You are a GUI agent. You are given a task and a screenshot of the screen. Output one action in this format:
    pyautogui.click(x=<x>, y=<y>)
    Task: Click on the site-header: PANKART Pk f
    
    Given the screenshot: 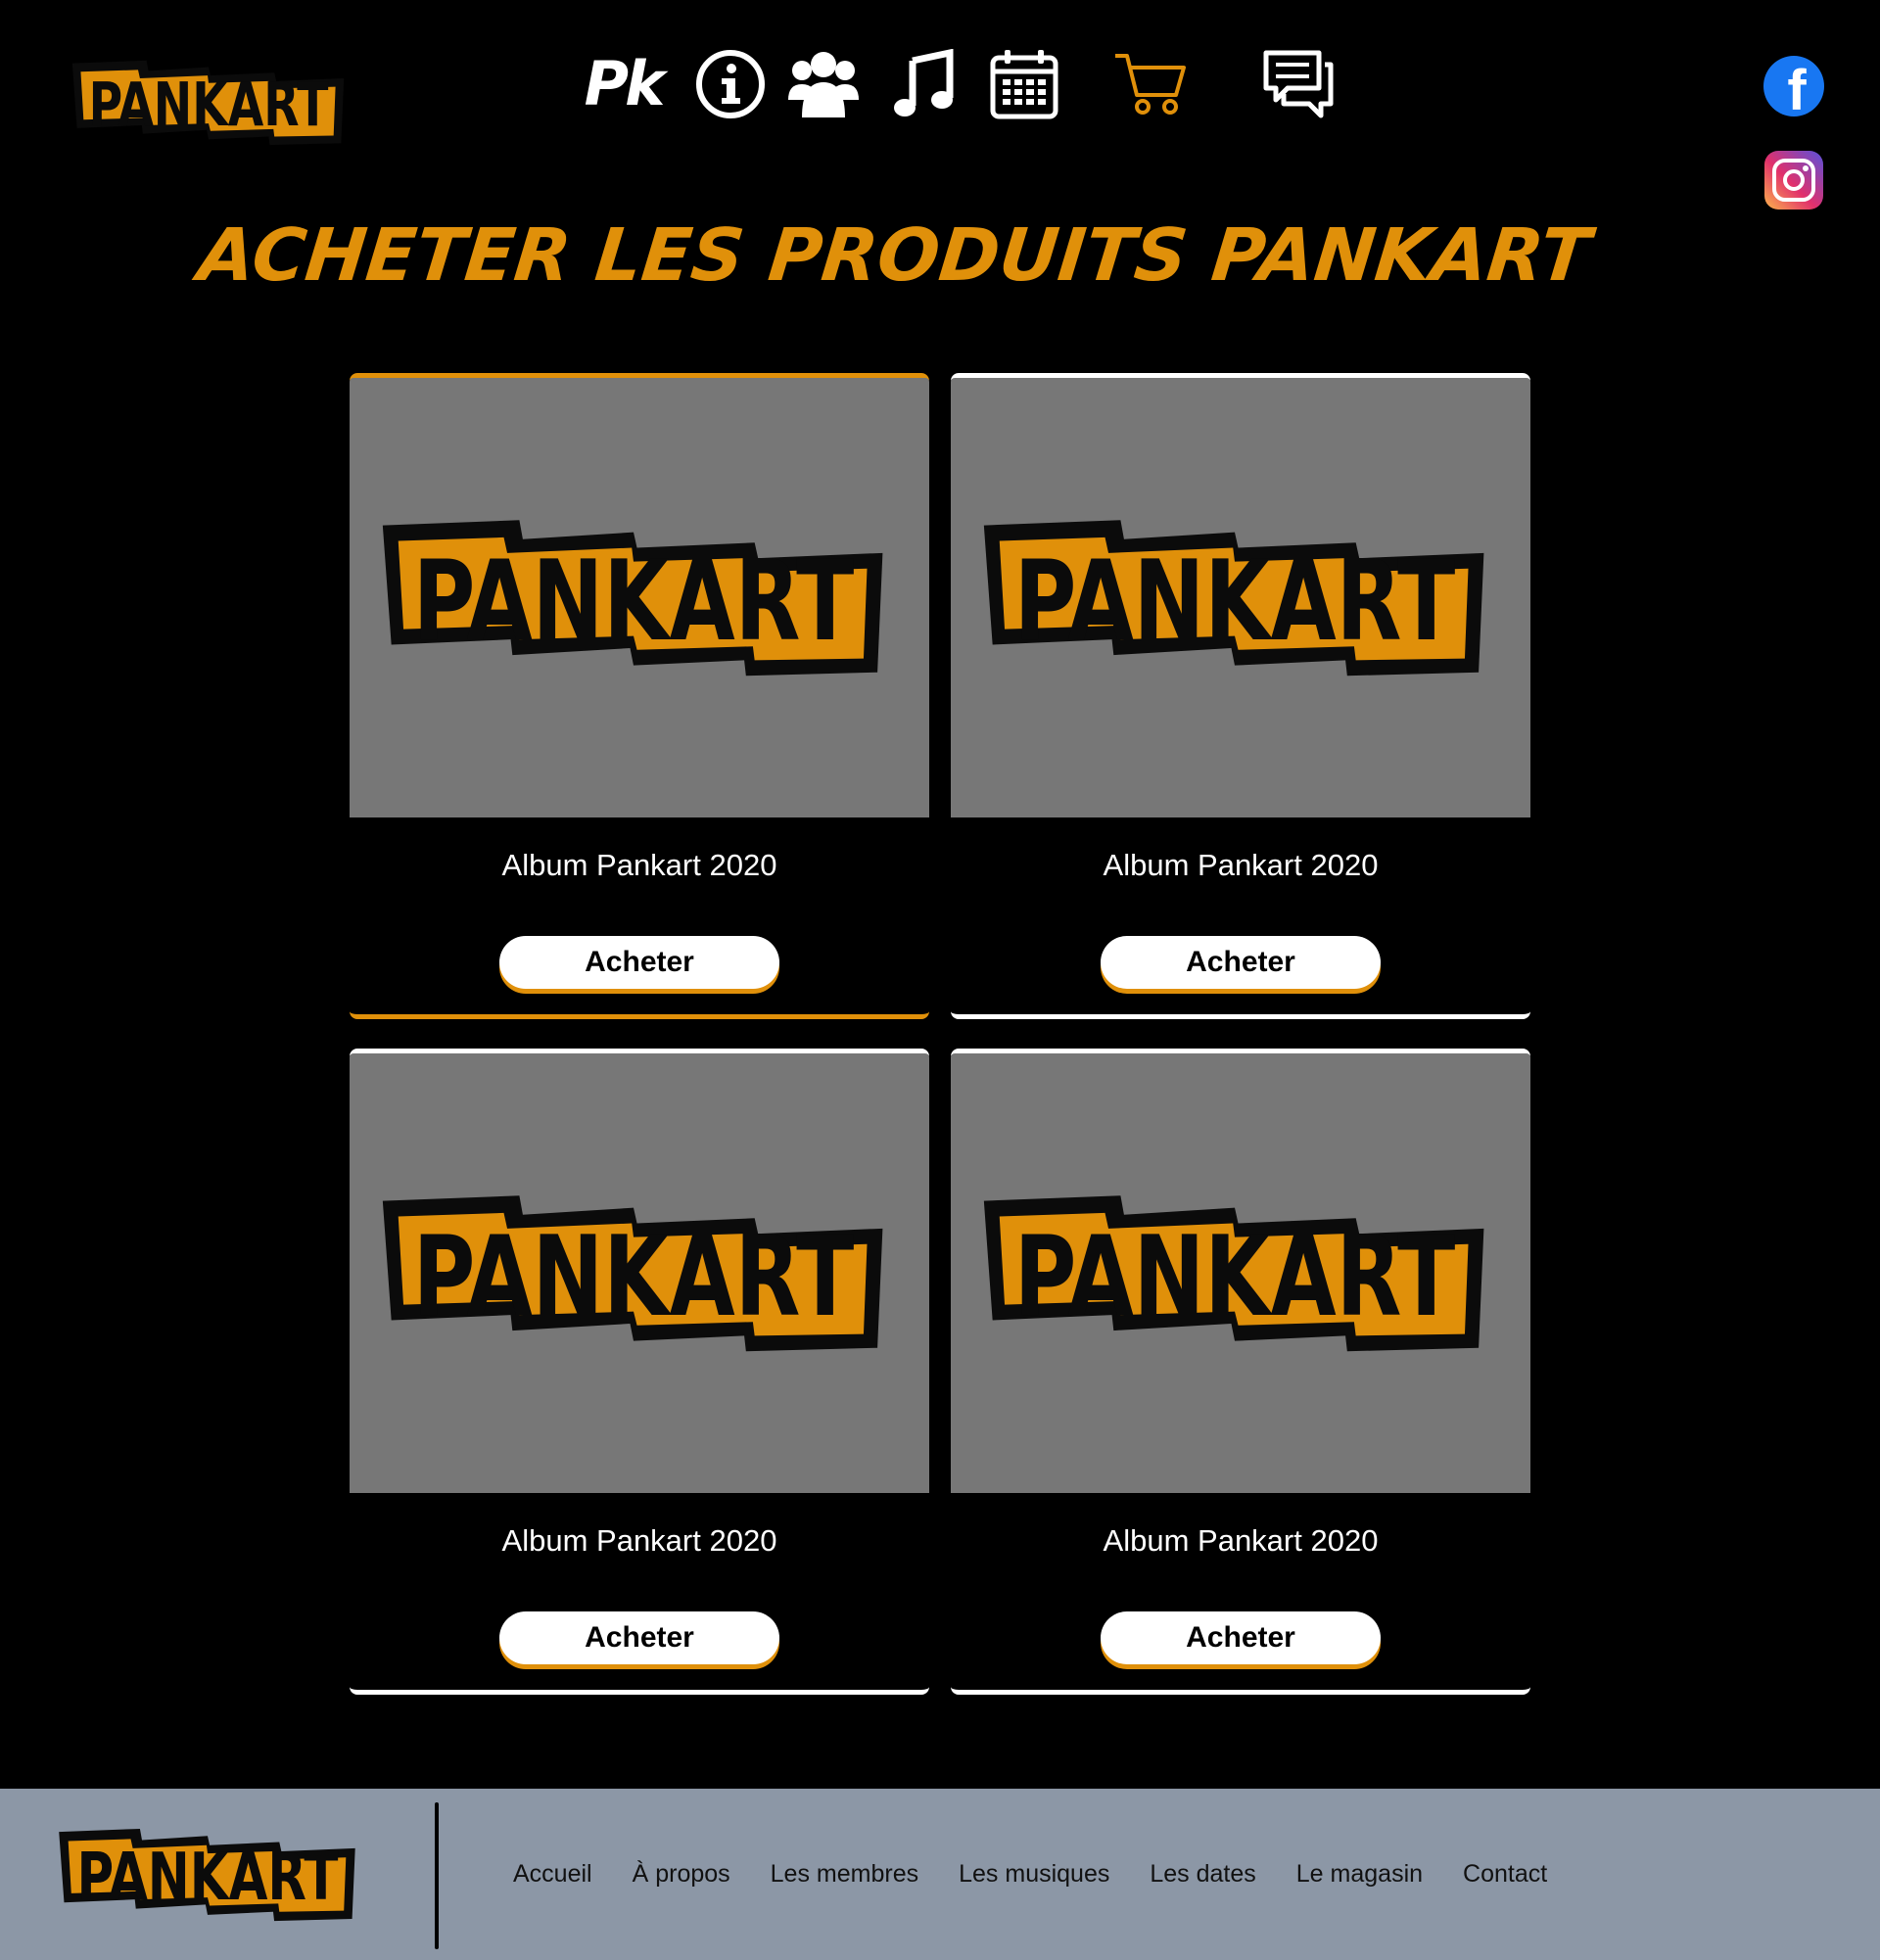 What is the action you would take?
    pyautogui.click(x=940, y=105)
    